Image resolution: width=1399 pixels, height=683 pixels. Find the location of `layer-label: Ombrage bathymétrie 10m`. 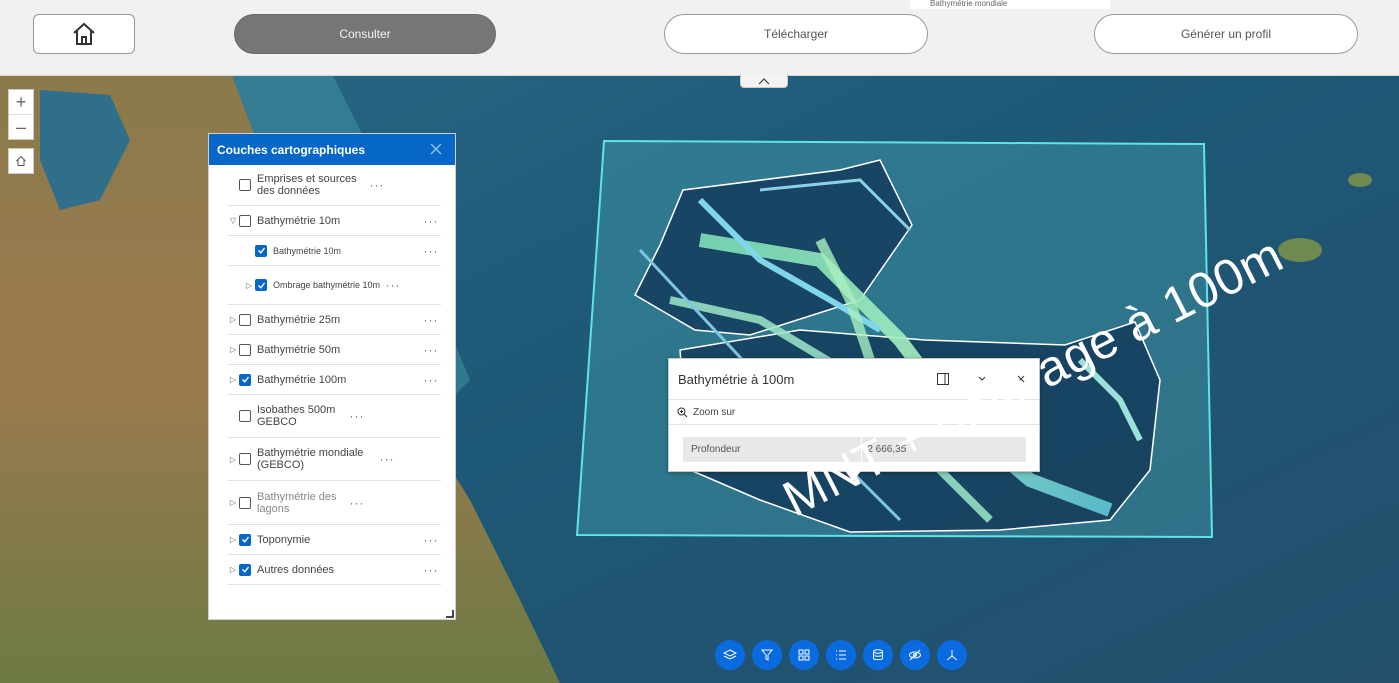

layer-label: Ombrage bathymétrie 10m is located at coordinates (327, 285).